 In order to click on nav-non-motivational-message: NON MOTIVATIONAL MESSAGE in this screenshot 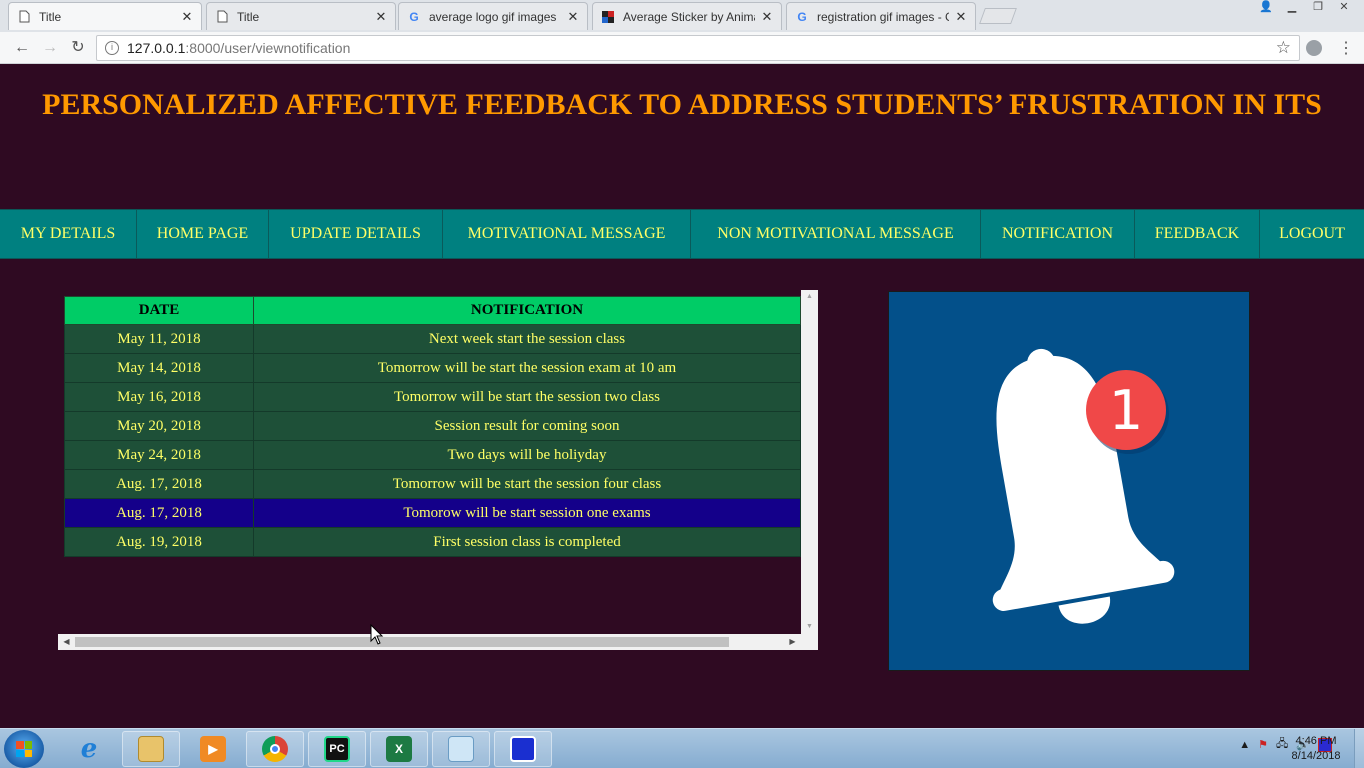, I will do `click(836, 234)`.